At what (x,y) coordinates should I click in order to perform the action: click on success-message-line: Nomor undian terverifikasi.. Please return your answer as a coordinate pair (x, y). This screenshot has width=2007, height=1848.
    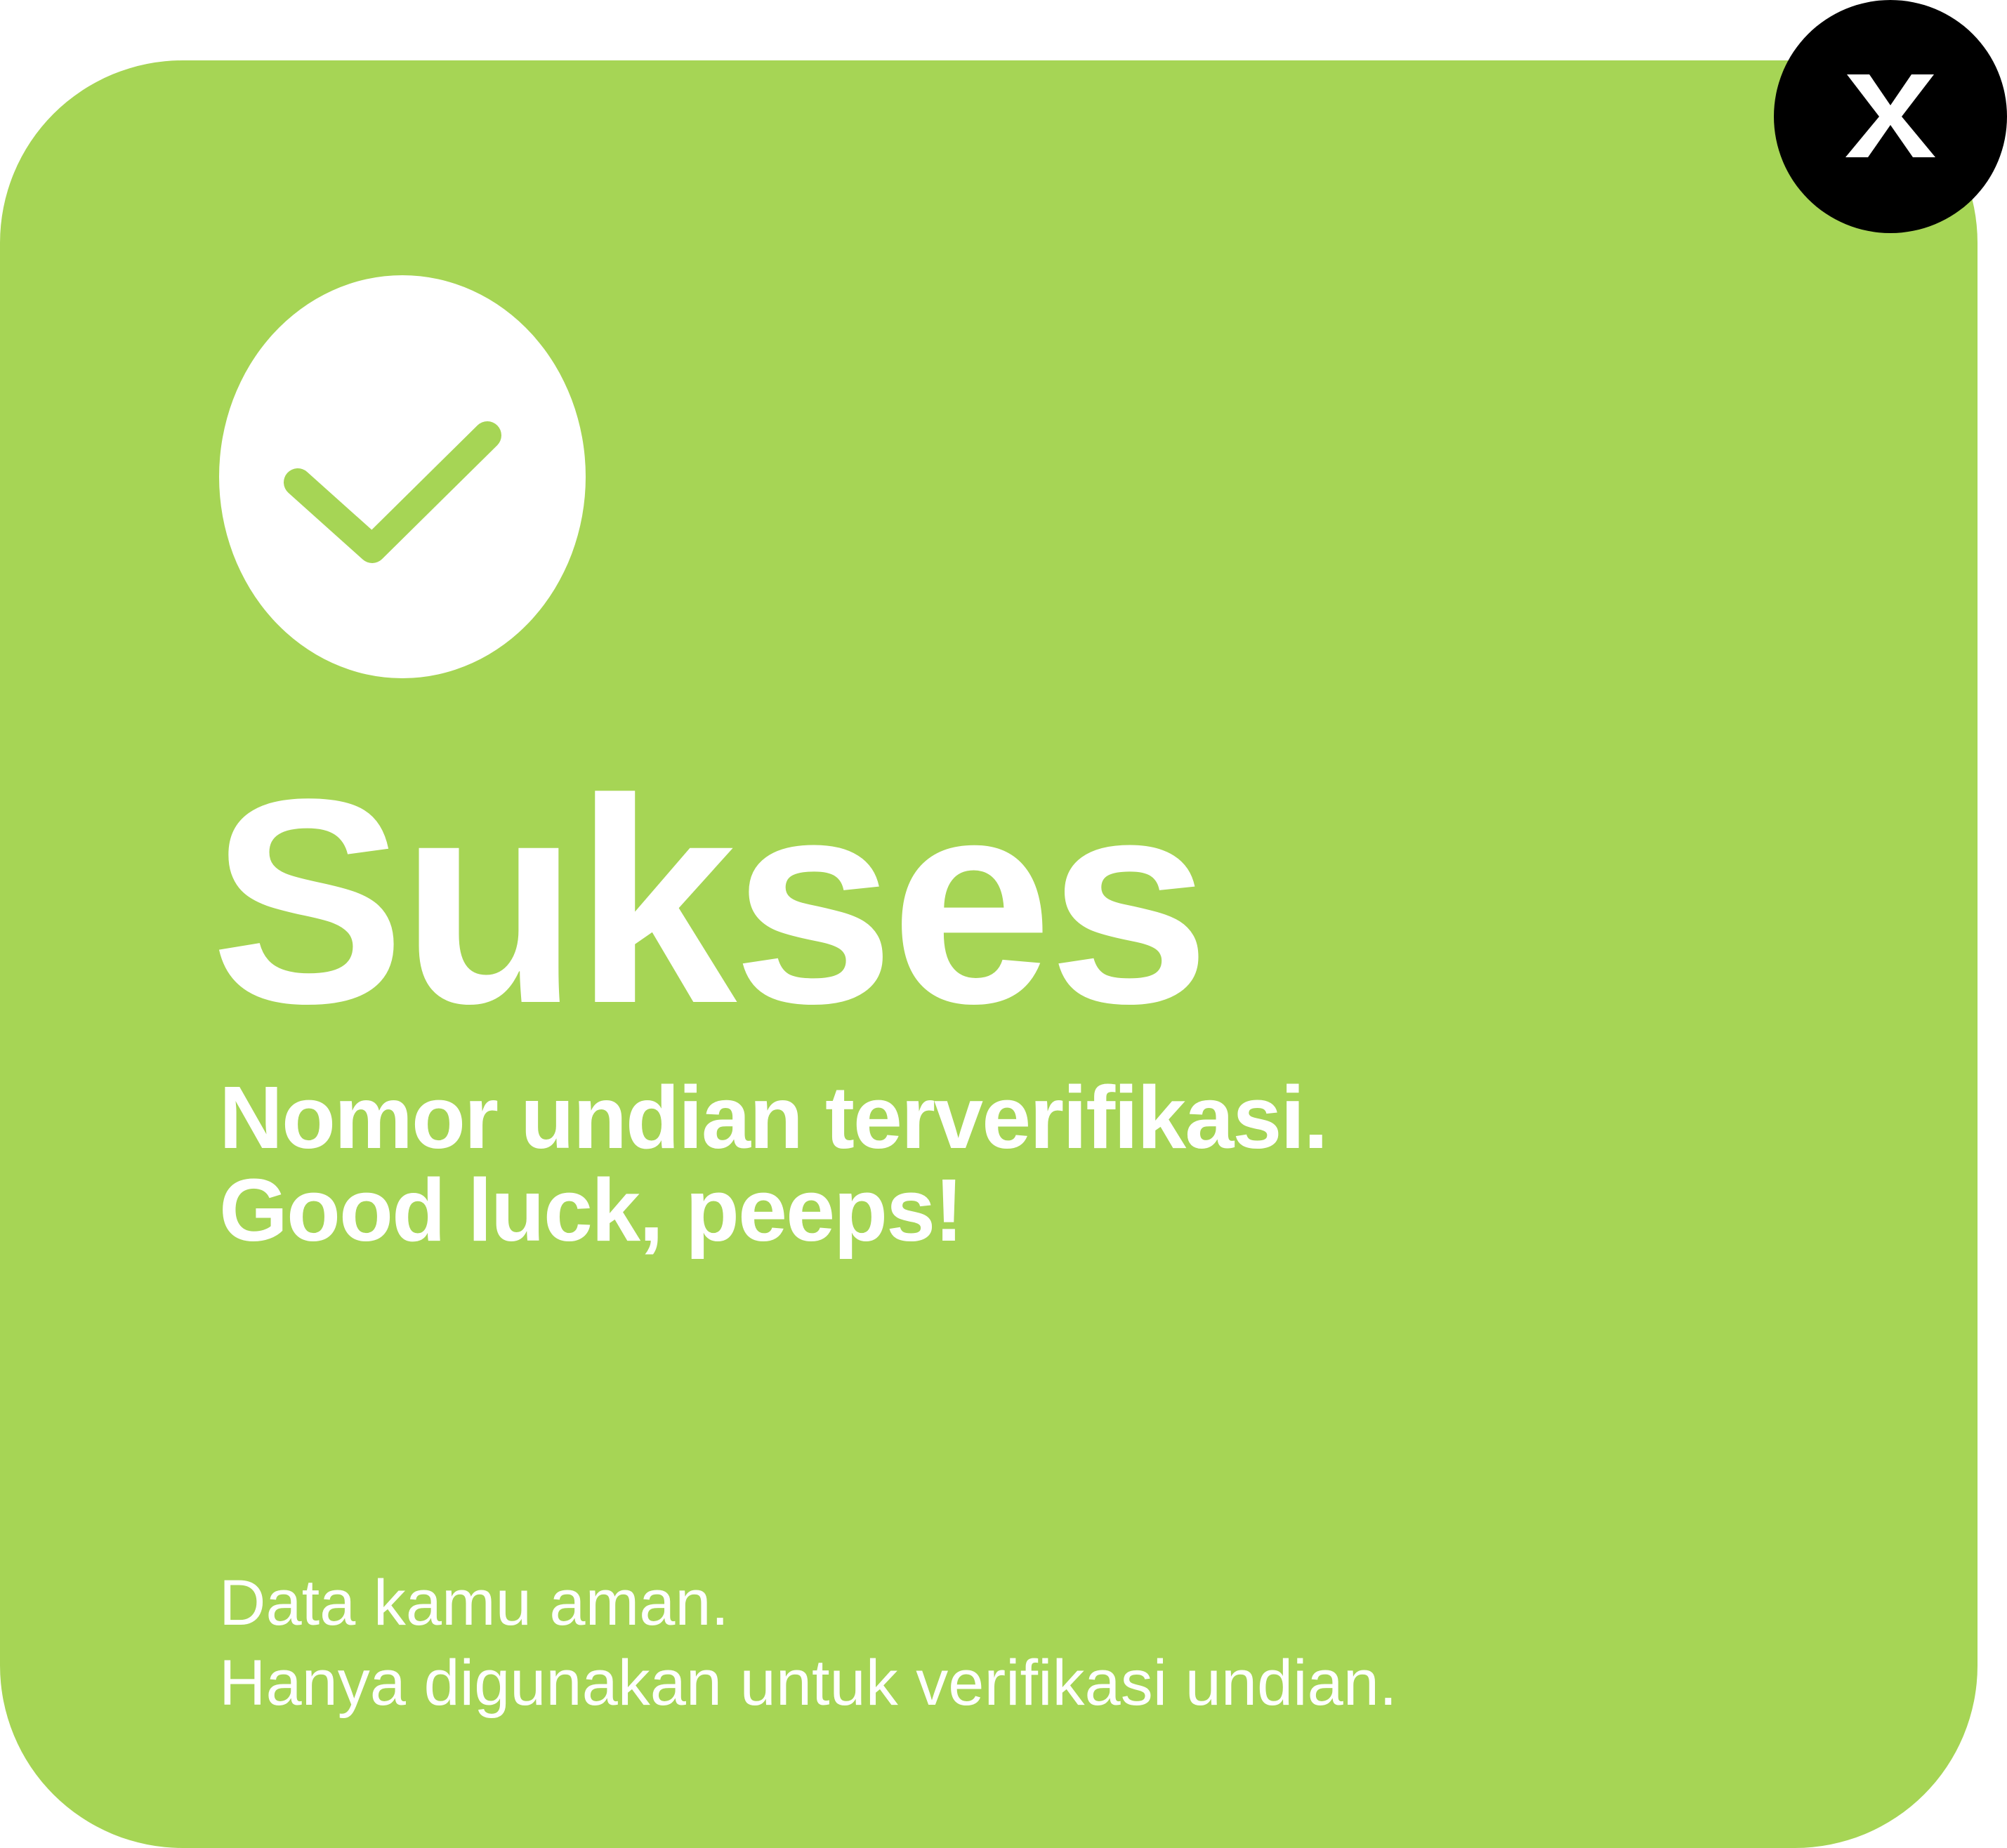
    Looking at the image, I should click on (774, 1118).